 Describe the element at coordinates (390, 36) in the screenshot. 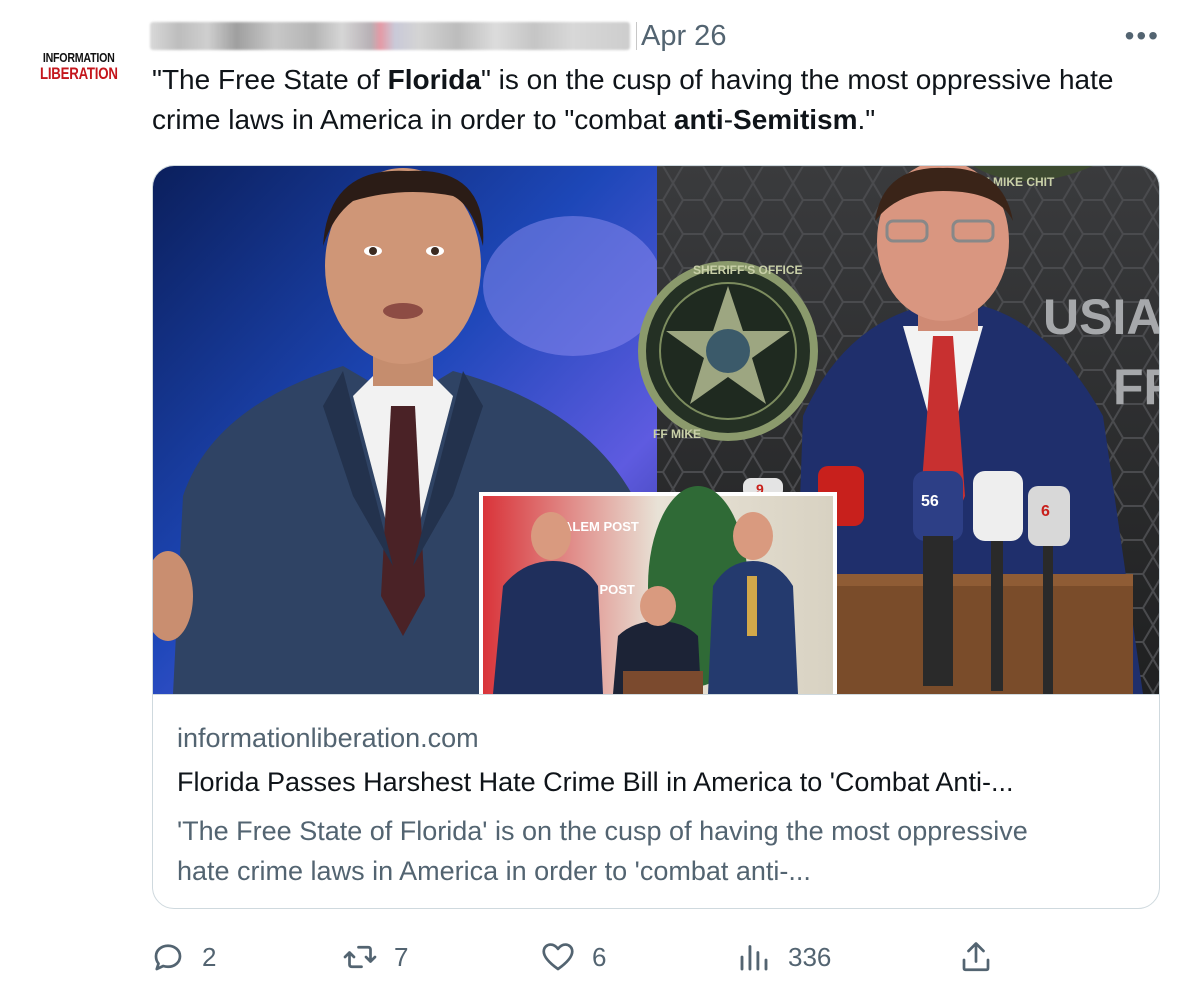

I see `author-name-blurred` at that location.